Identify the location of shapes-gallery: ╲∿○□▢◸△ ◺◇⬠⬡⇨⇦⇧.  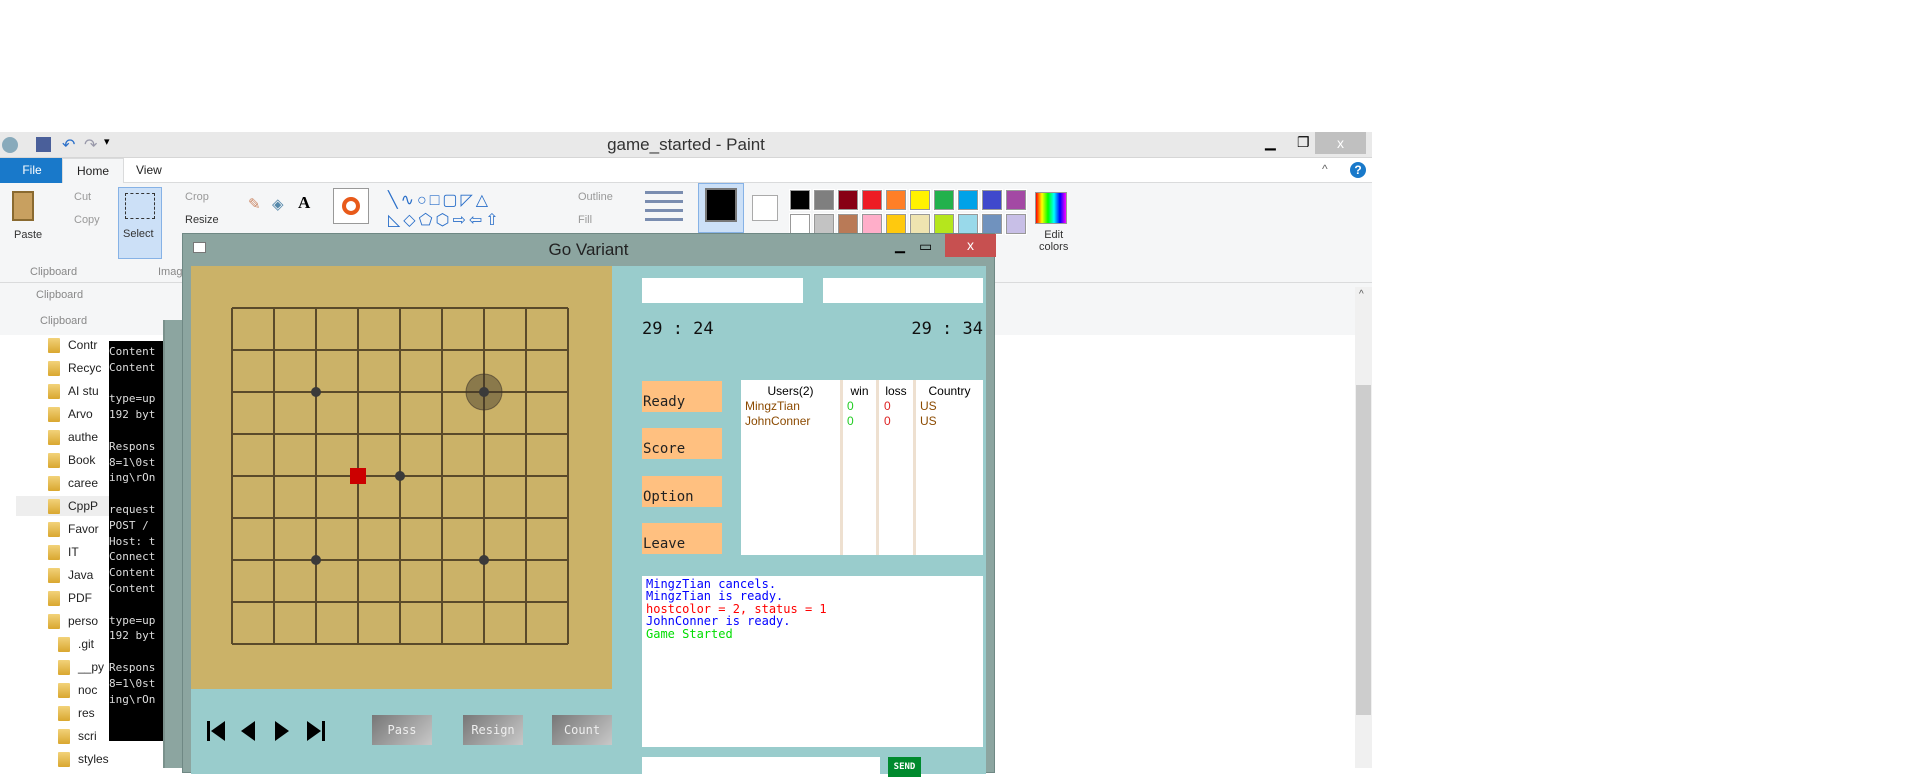
(464, 213).